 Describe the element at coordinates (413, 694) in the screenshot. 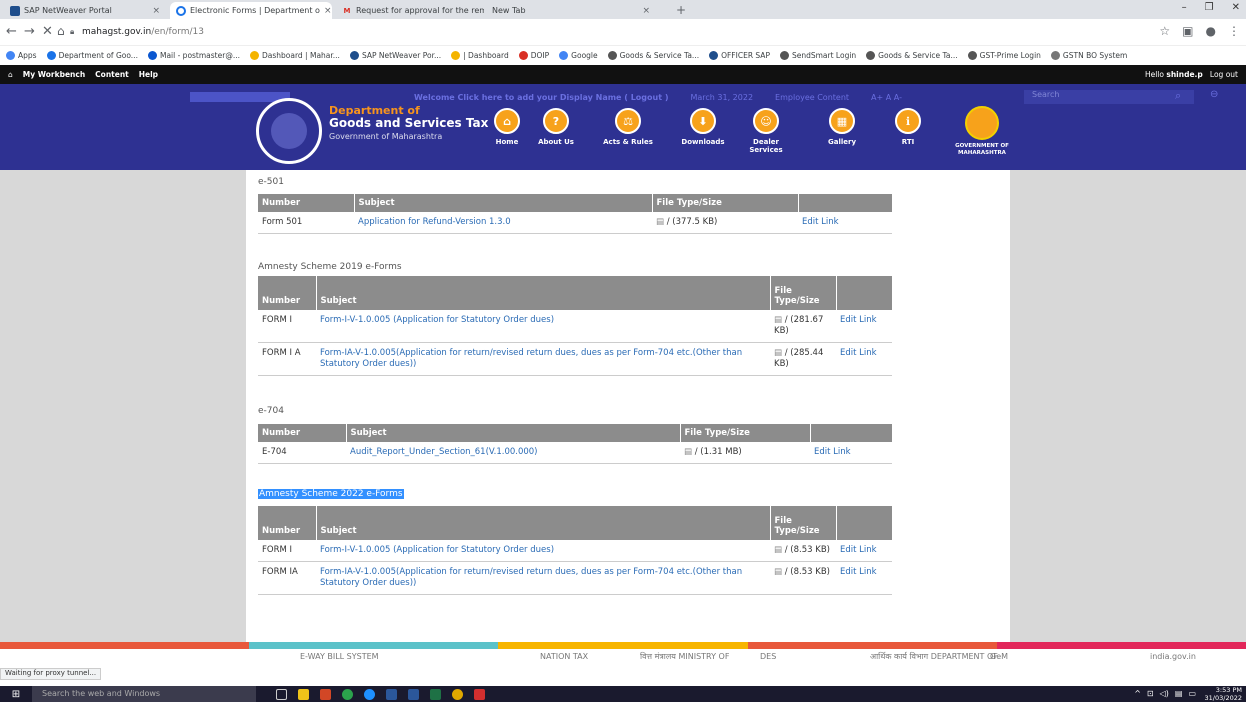

I see `word-icon` at that location.